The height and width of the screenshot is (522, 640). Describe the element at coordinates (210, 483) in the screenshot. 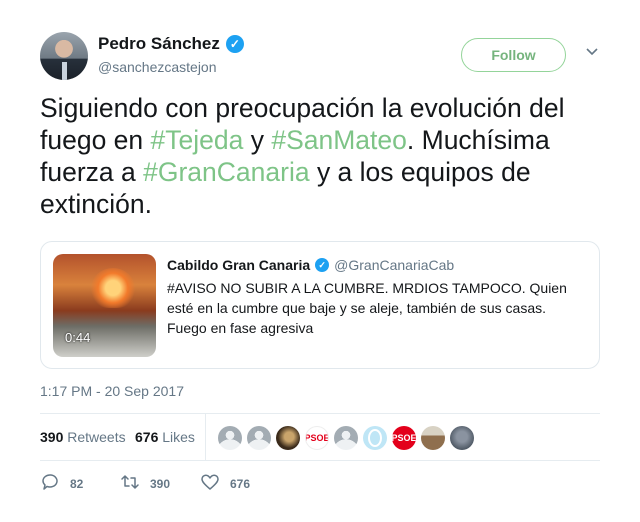

I see `heart-icon` at that location.